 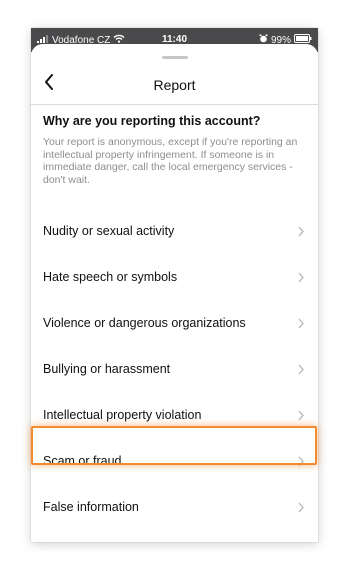 What do you see at coordinates (175, 57) in the screenshot?
I see `sheet-grabber` at bounding box center [175, 57].